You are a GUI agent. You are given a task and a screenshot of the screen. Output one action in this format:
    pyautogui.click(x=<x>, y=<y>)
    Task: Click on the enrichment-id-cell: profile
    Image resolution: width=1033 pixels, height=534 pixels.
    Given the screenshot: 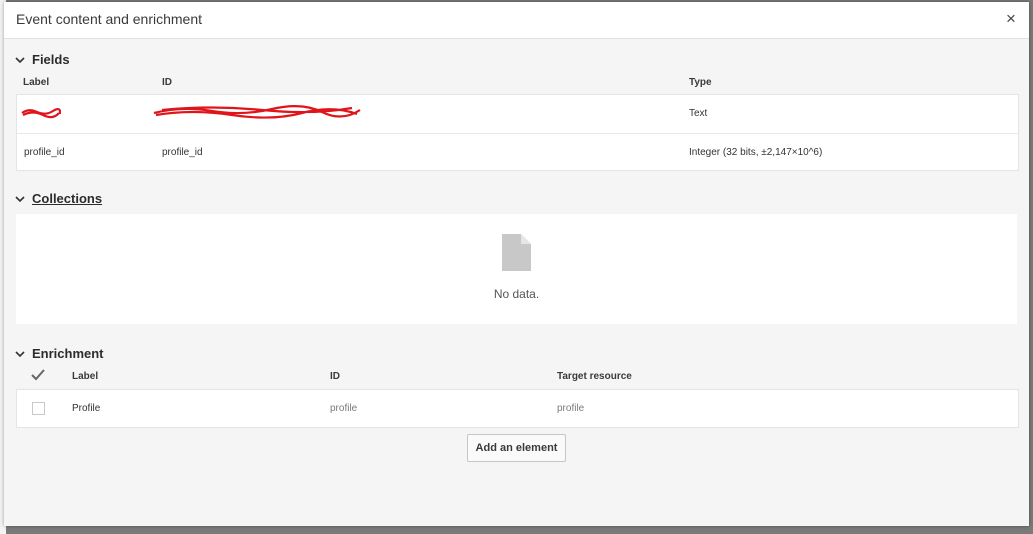 What is the action you would take?
    pyautogui.click(x=344, y=408)
    